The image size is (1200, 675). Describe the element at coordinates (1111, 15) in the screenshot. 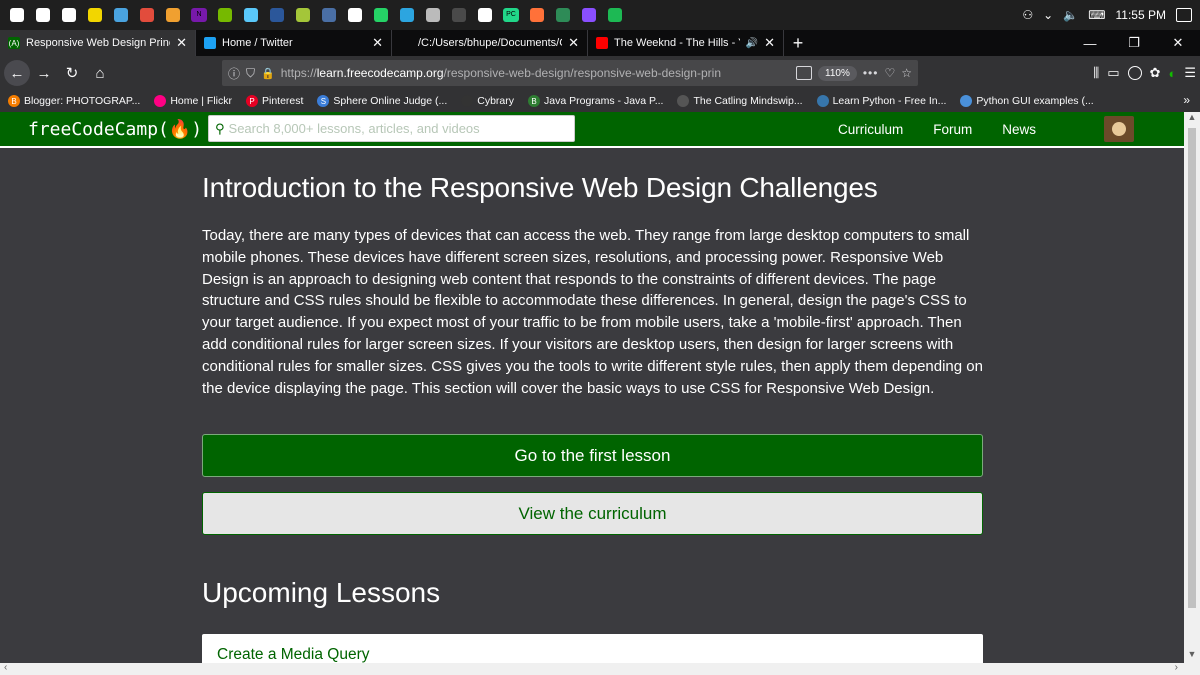

I see `system-tray: ⚇ ⌄ 🔈 ⌨ 11:55 PM` at that location.